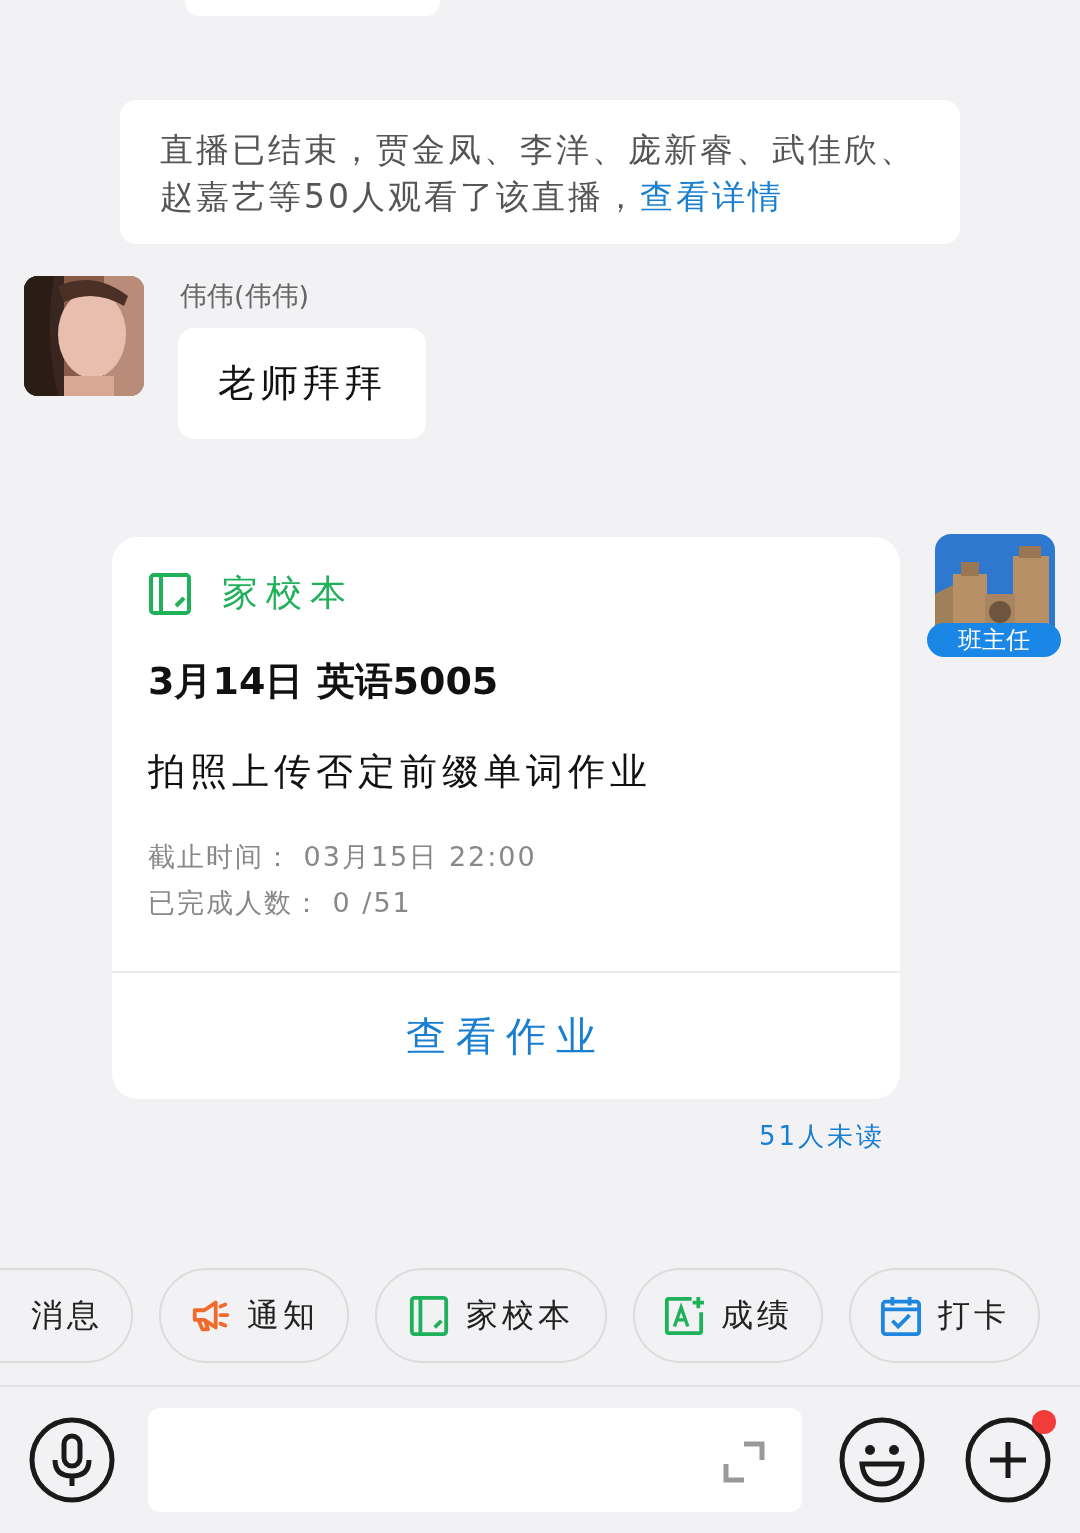  What do you see at coordinates (475, 1460) in the screenshot?
I see `message-input` at bounding box center [475, 1460].